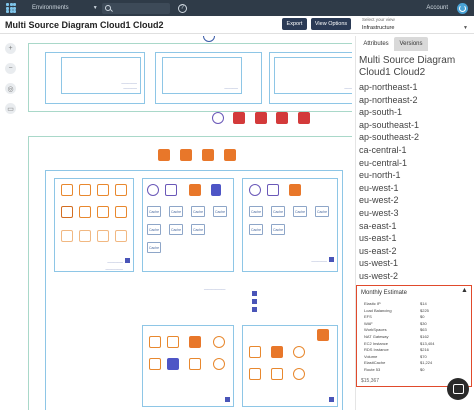  I want to click on view-options-button: View Options, so click(331, 24).